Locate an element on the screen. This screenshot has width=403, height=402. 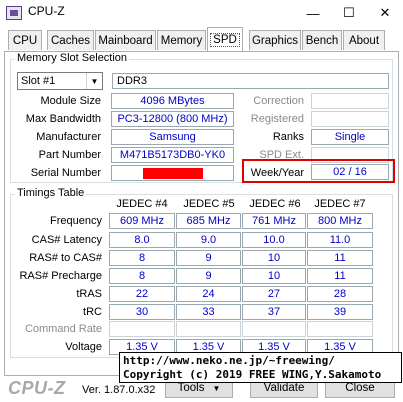
timing-cell: 27 is located at coordinates (274, 294).